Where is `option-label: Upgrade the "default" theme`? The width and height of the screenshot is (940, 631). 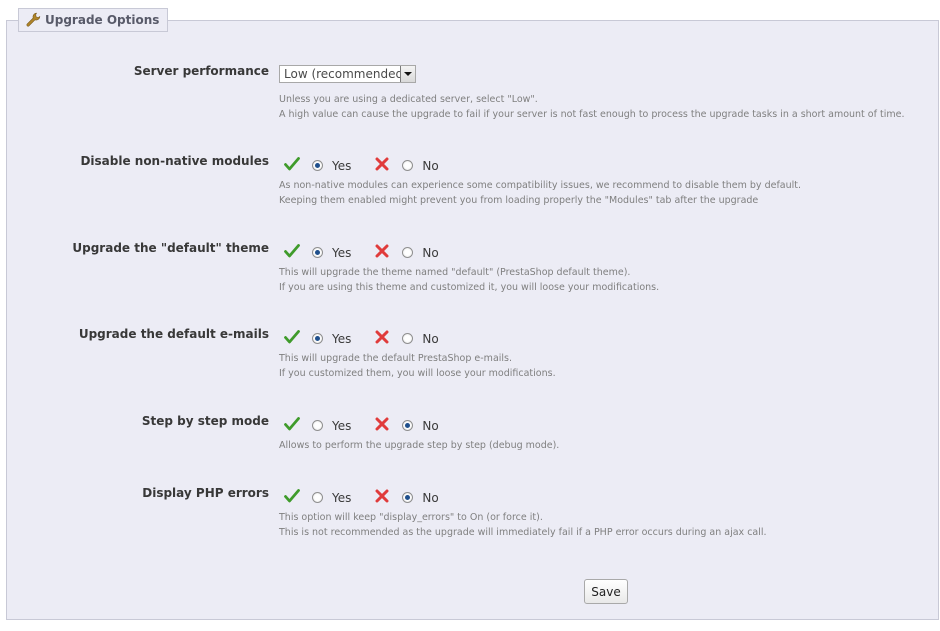 option-label: Upgrade the "default" theme is located at coordinates (170, 248).